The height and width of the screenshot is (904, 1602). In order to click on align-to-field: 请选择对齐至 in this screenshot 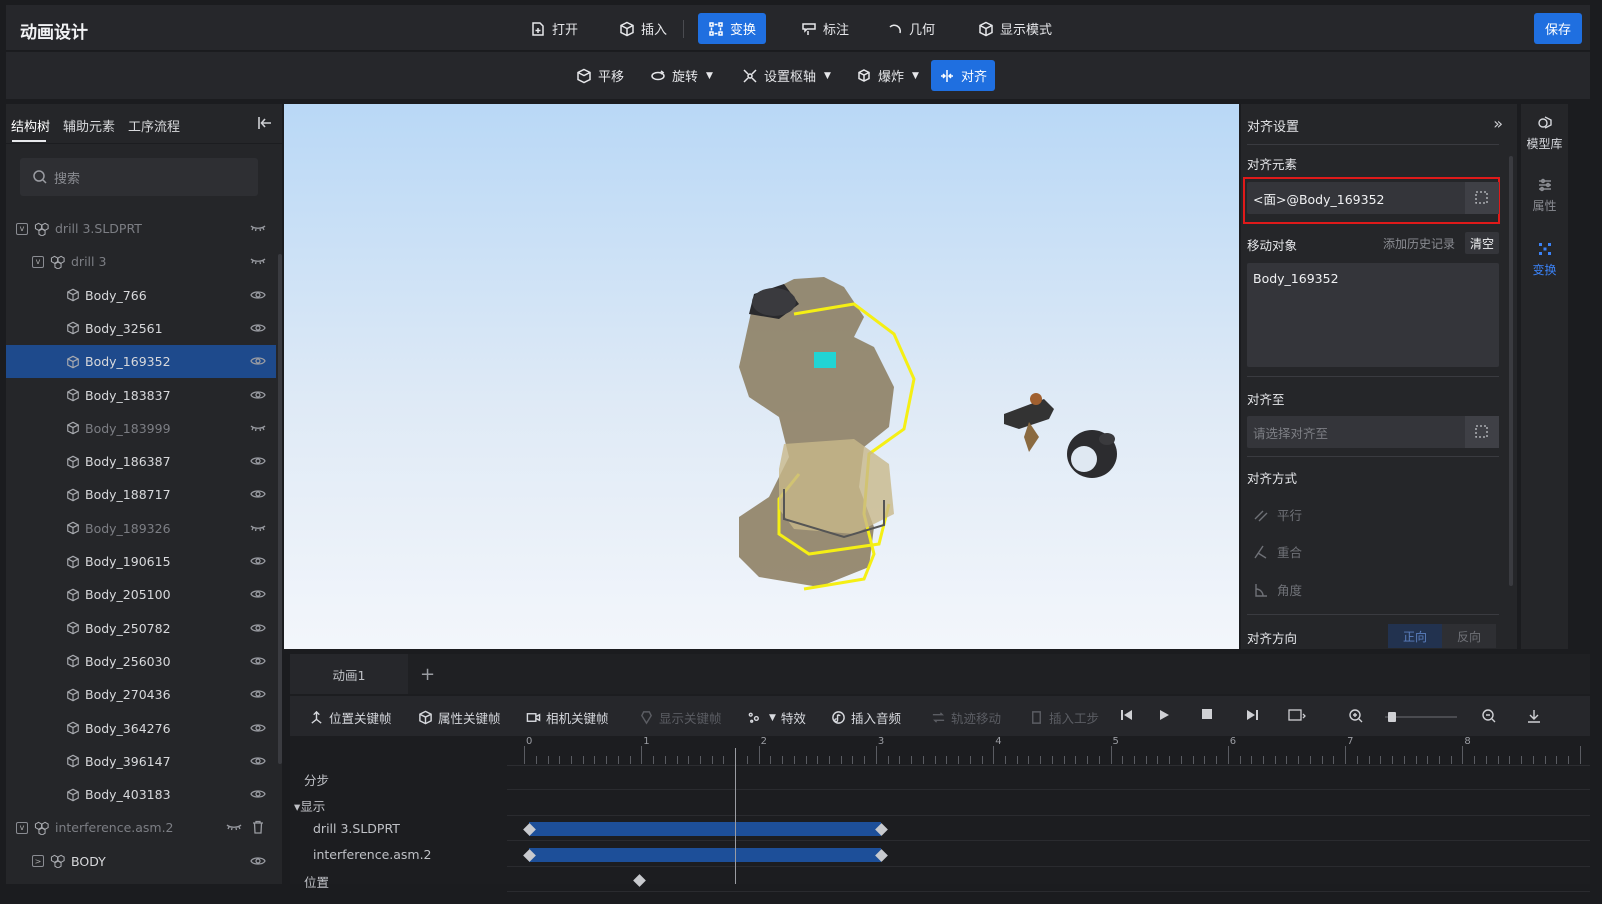, I will do `click(1373, 432)`.